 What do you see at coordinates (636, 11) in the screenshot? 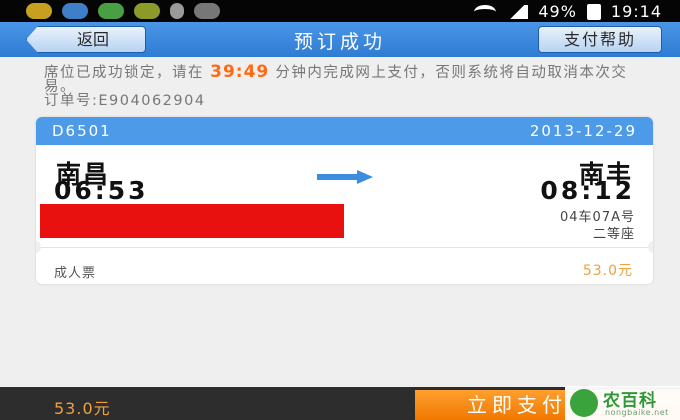
I see `clock: 19:14` at bounding box center [636, 11].